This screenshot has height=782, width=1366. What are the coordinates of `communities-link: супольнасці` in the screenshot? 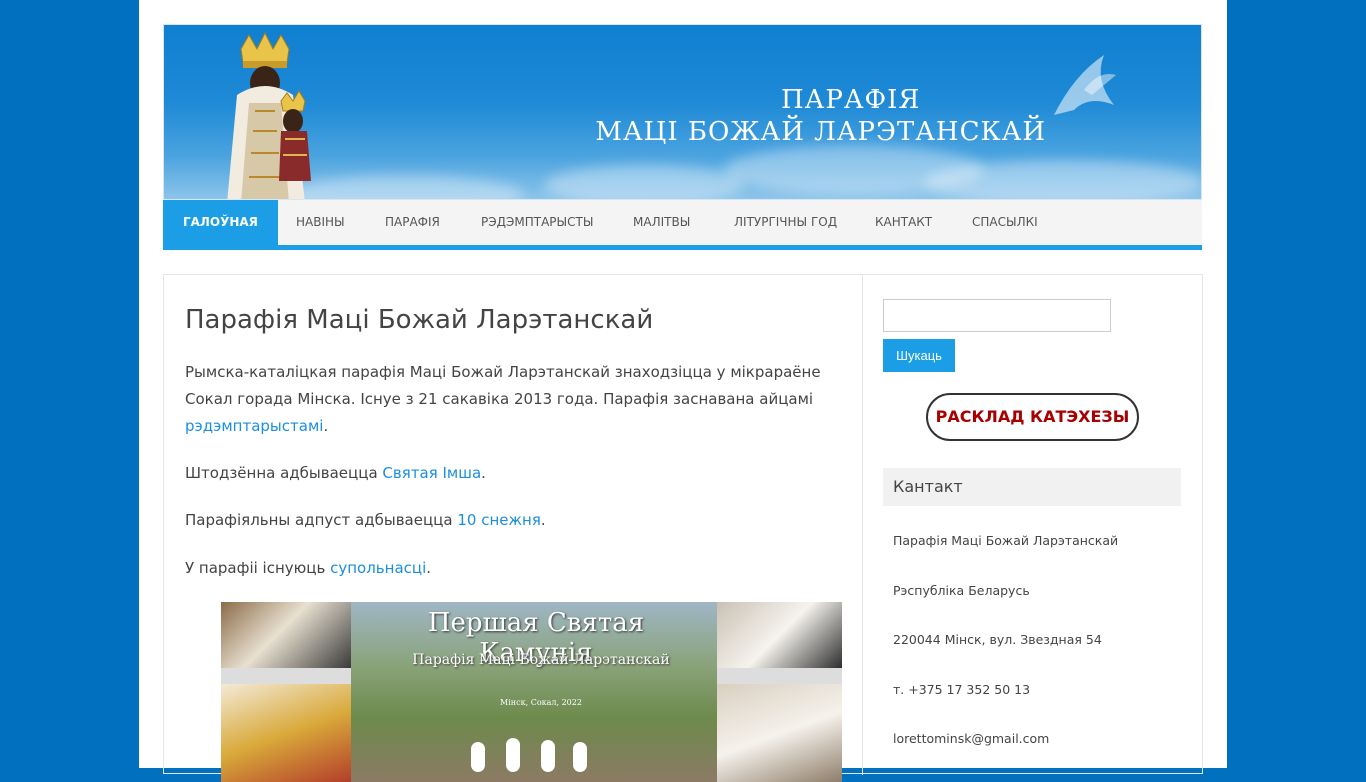 It's located at (378, 568).